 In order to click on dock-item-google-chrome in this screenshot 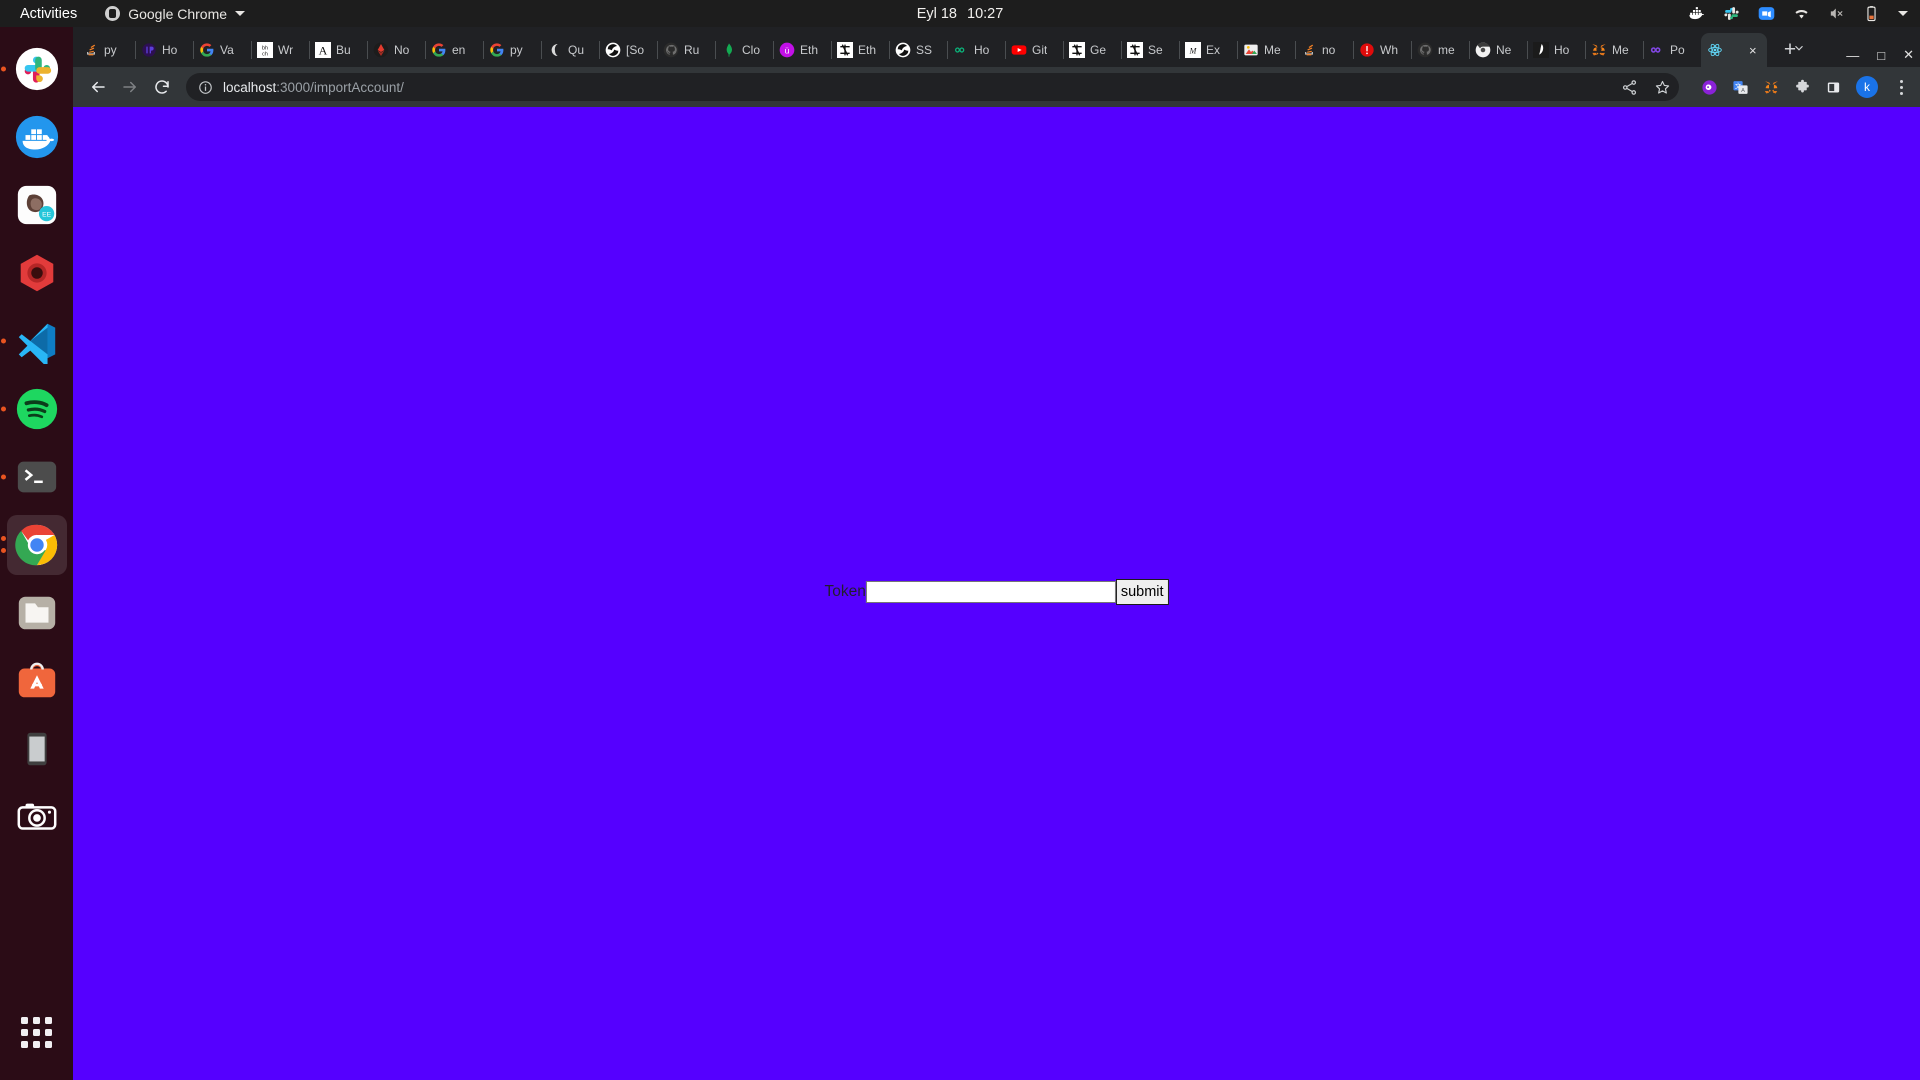, I will do `click(33, 545)`.